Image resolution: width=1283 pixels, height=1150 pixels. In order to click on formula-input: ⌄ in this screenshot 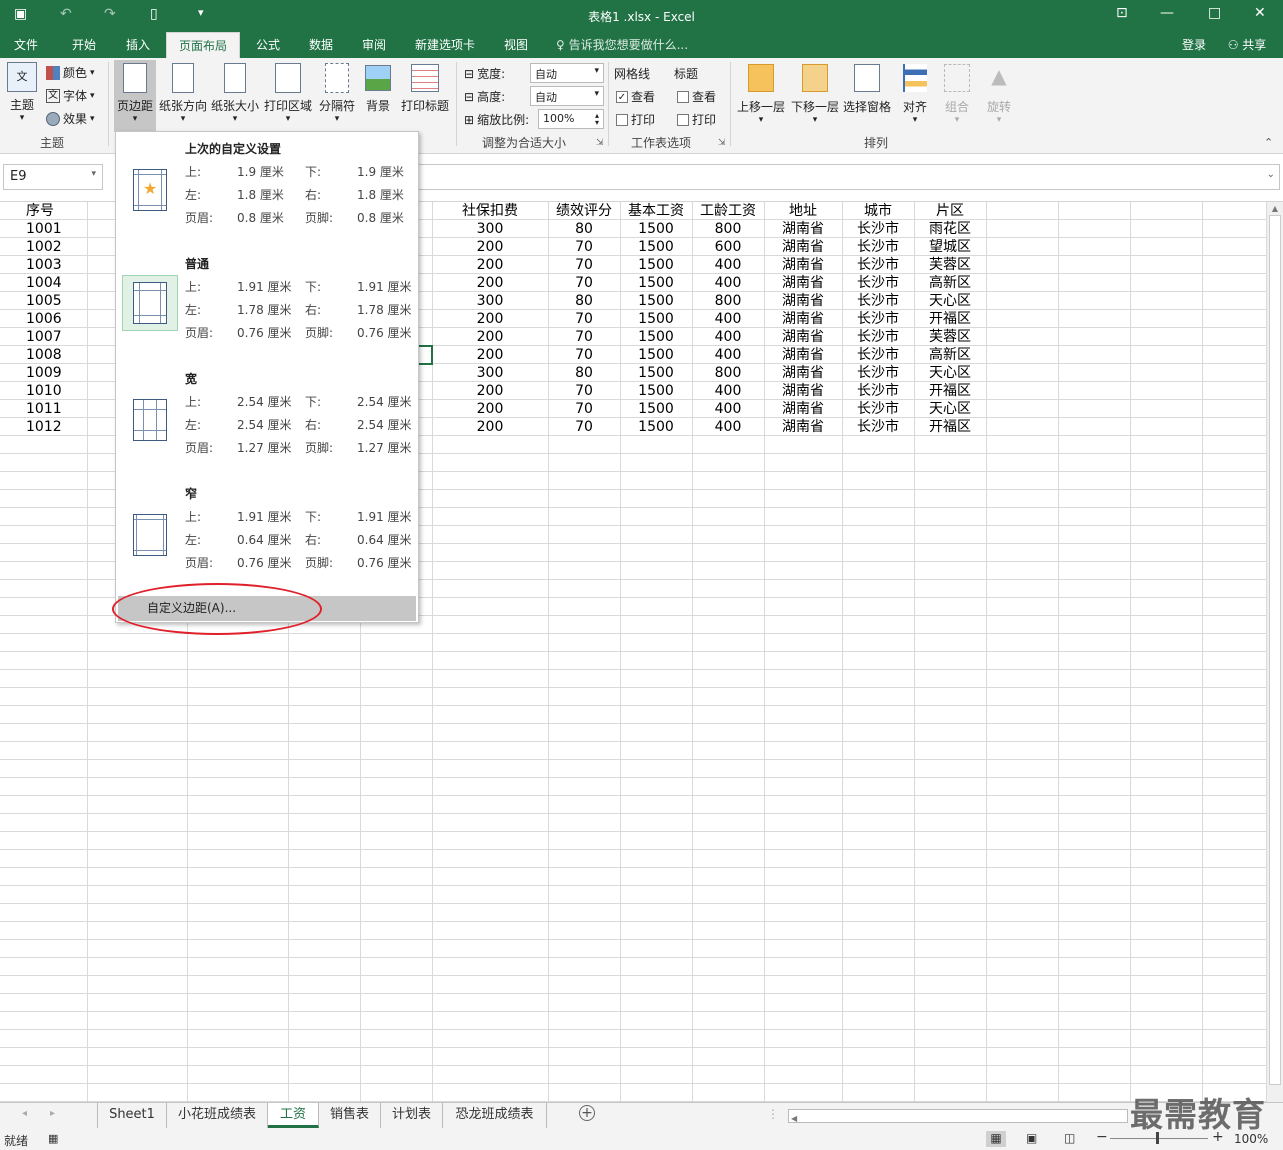, I will do `click(849, 177)`.